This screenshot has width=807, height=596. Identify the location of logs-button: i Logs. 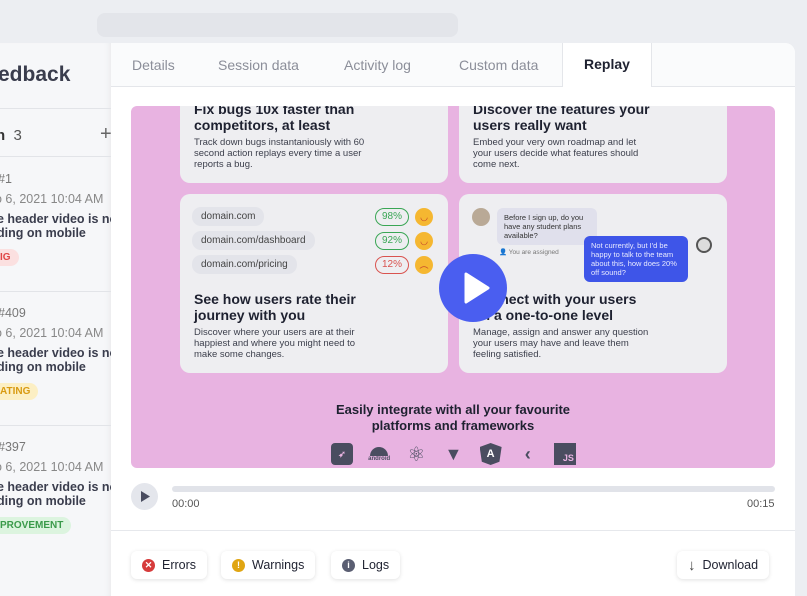
(366, 565).